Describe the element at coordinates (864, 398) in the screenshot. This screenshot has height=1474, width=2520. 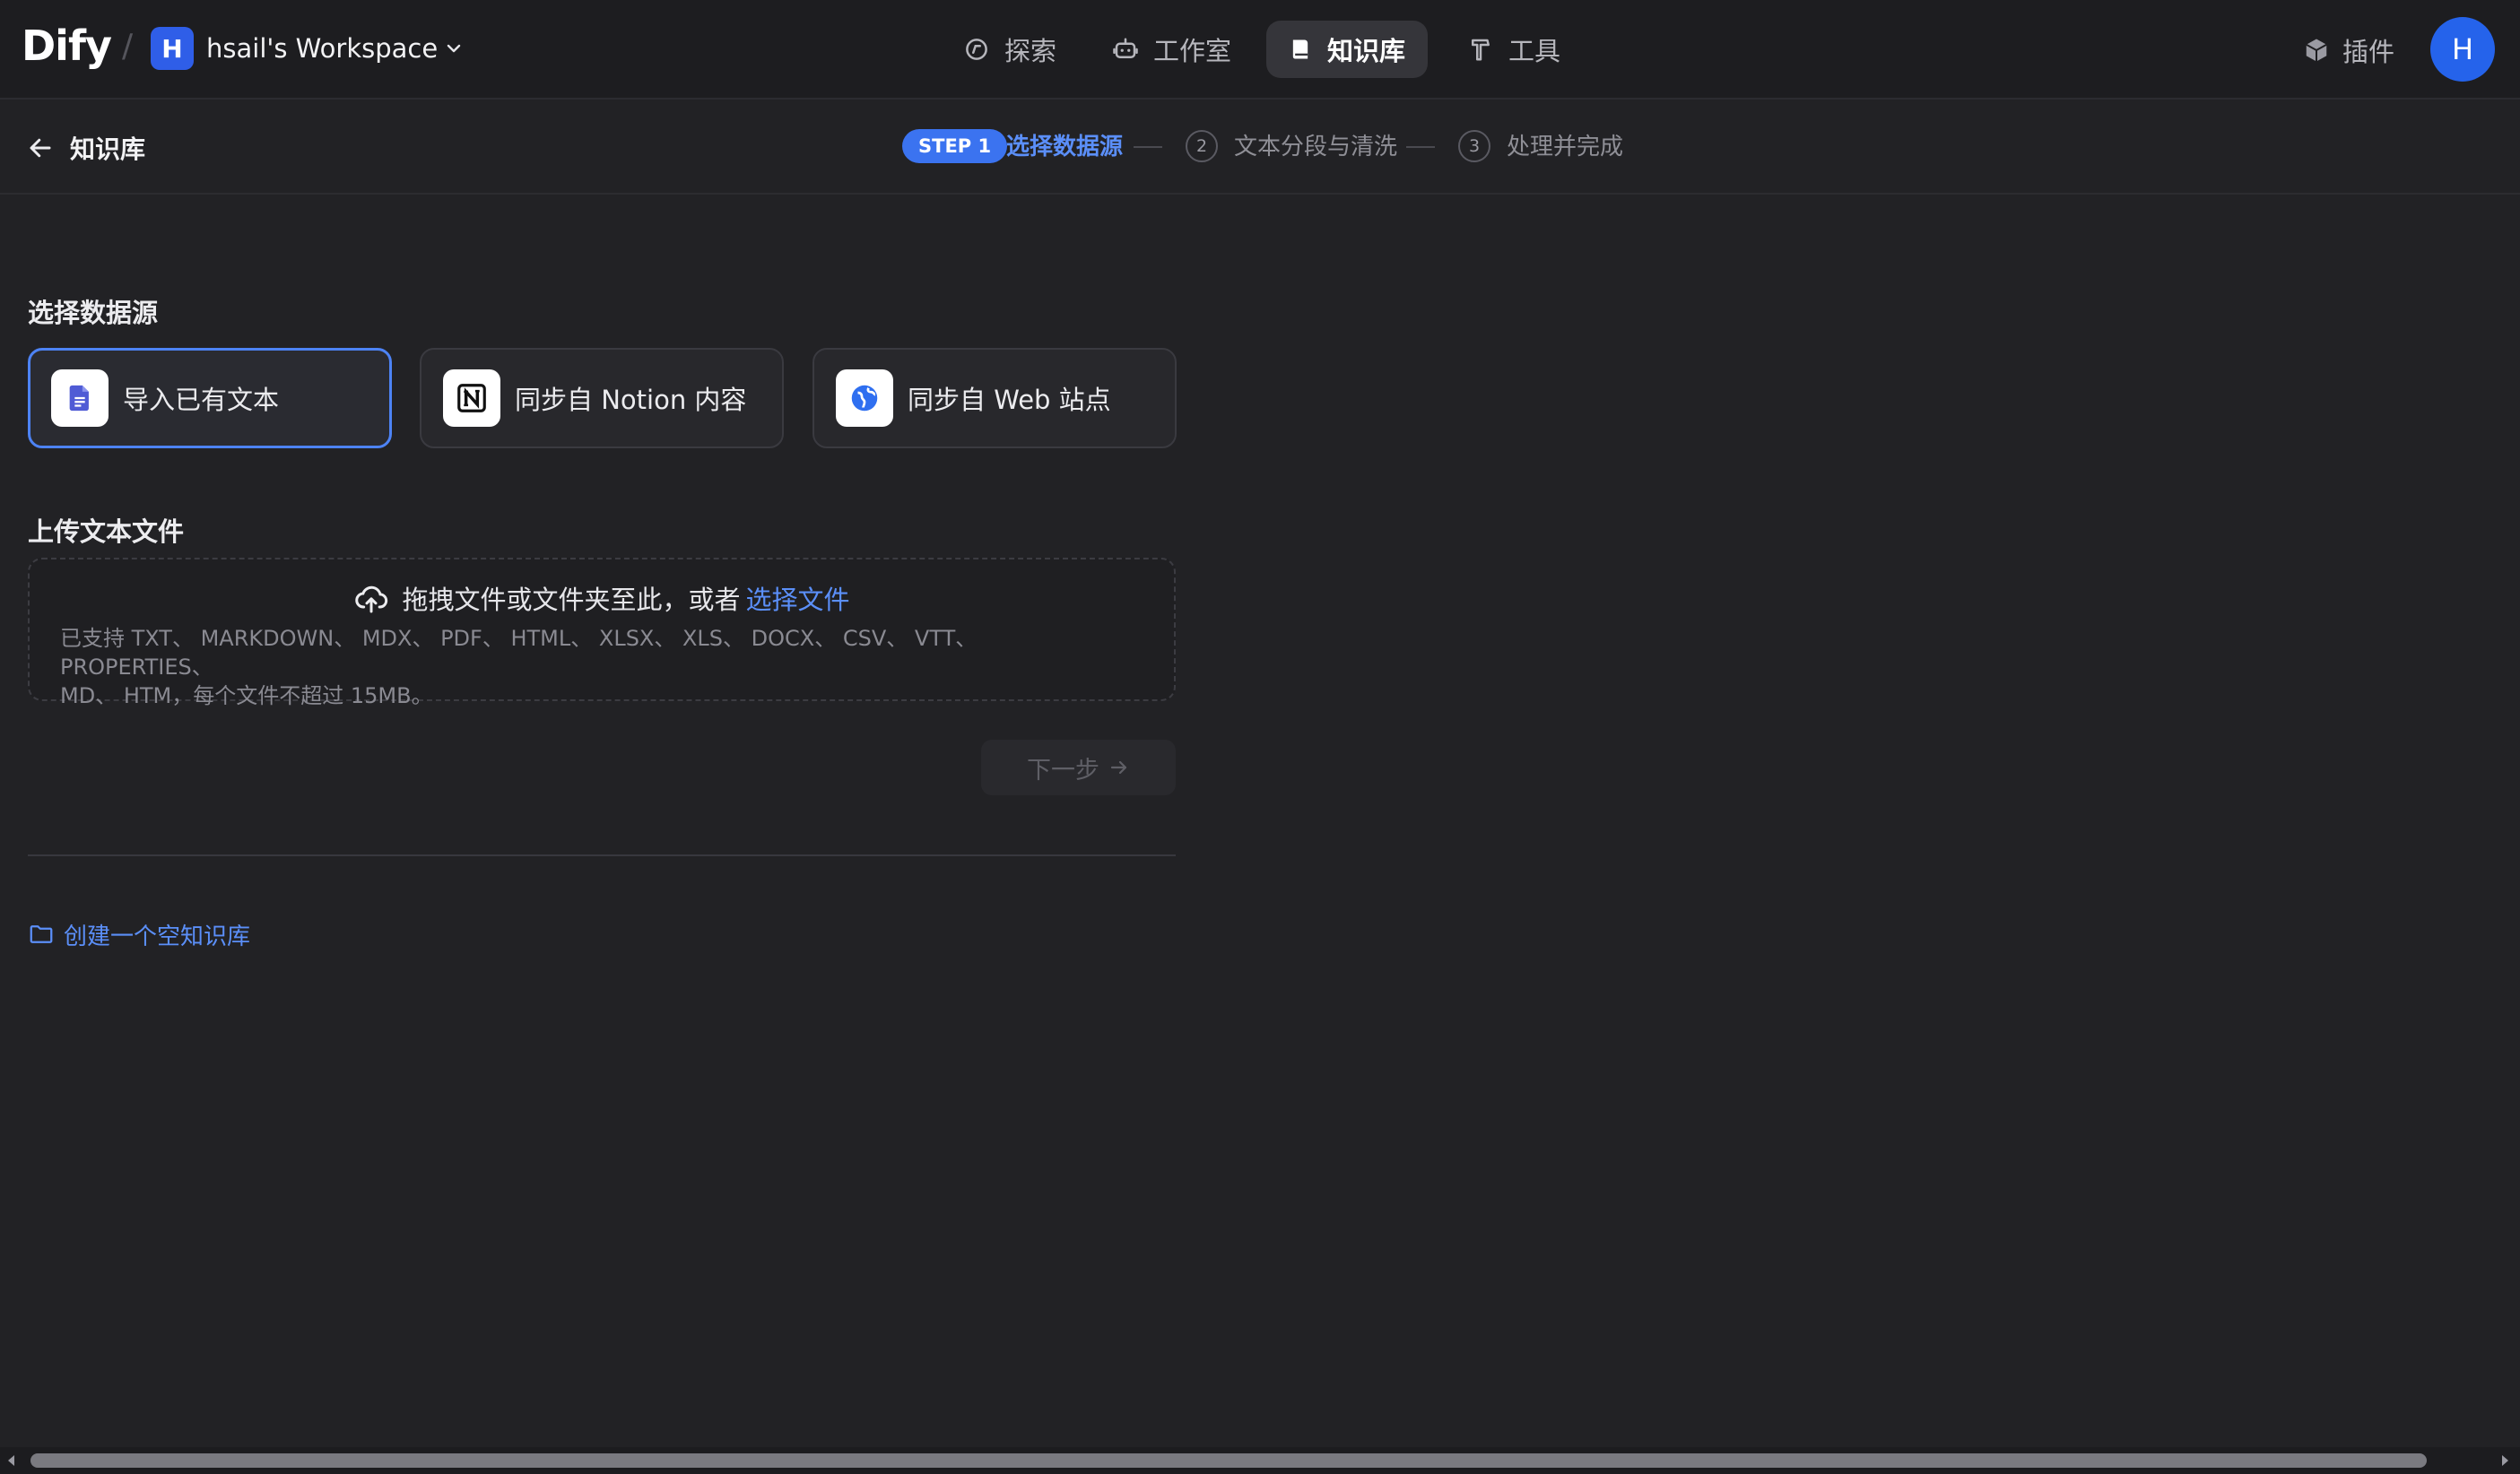
I see `globe-icon` at that location.